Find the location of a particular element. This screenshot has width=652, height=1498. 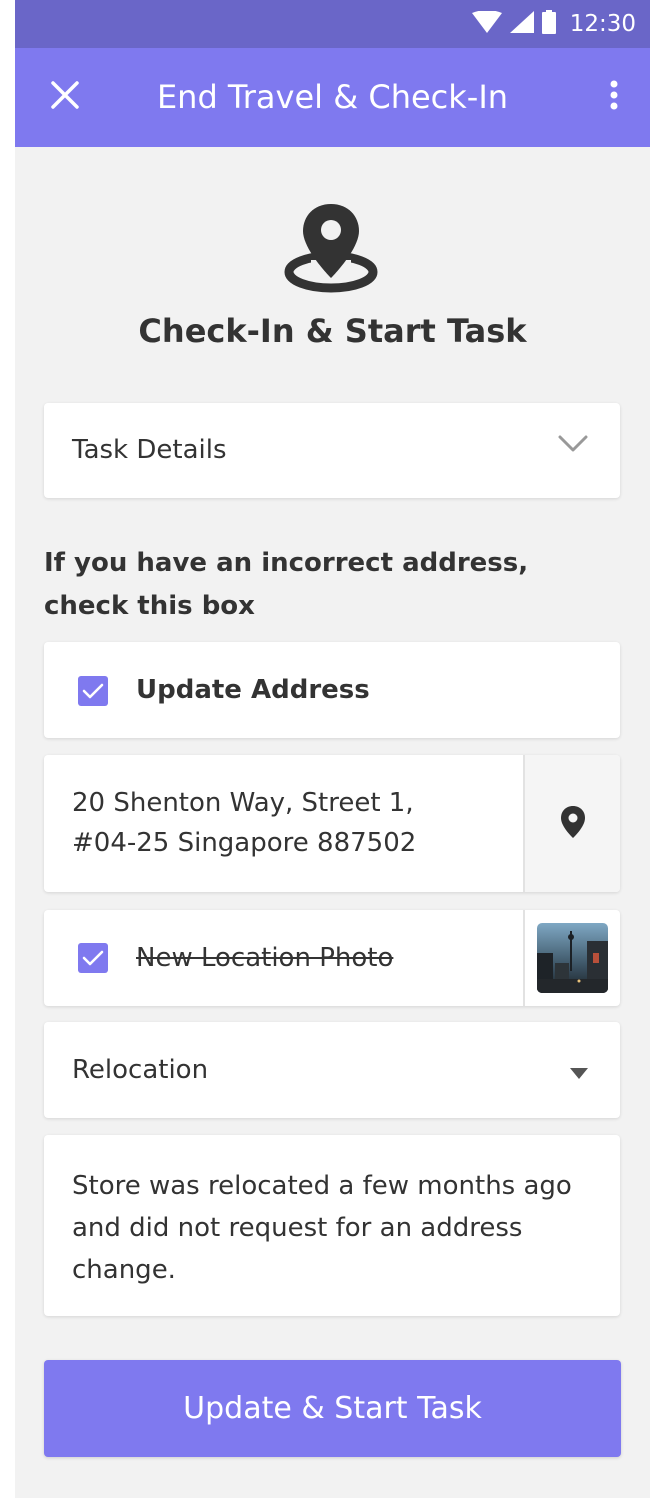

status-bar: 12:30 is located at coordinates (332, 24).